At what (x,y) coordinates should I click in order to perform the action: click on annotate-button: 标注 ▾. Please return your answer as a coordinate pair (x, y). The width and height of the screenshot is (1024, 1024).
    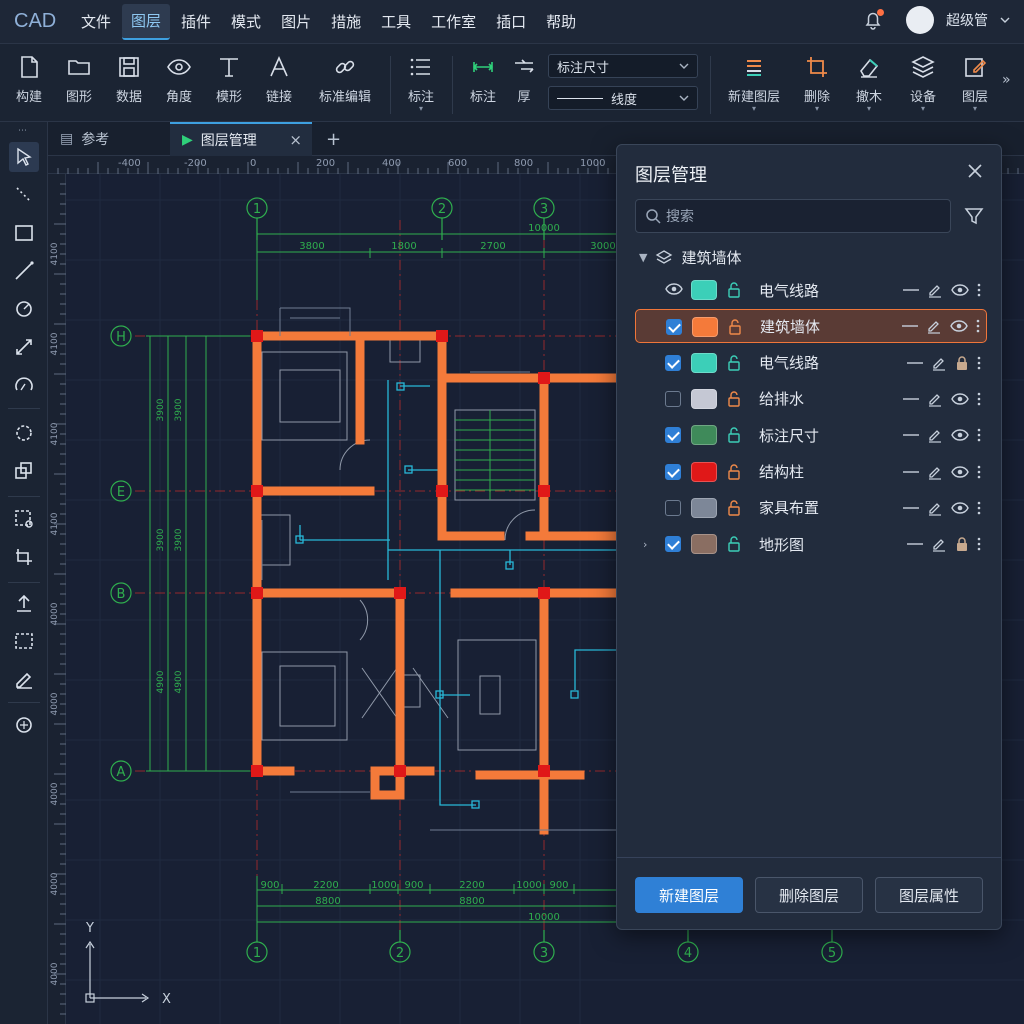
    Looking at the image, I should click on (421, 83).